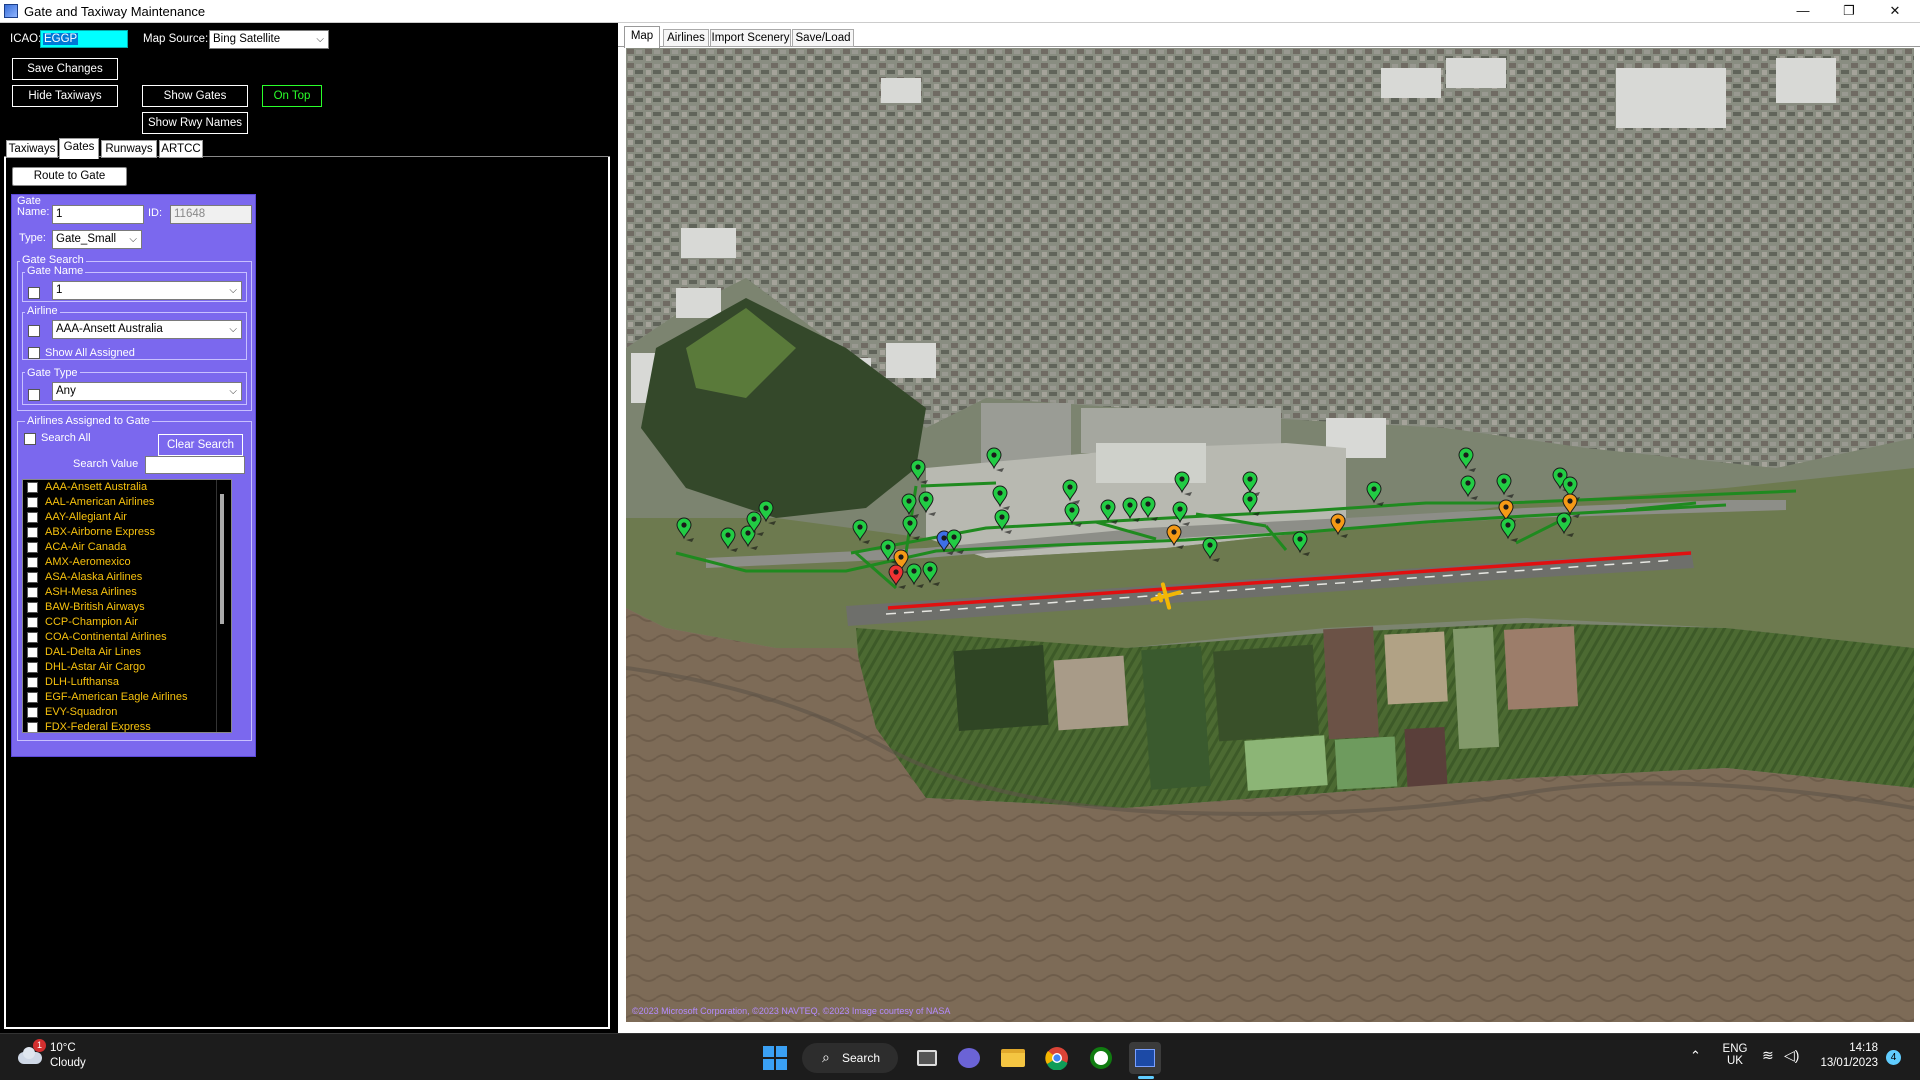  I want to click on map-source-select: Bing Satellite ⌵, so click(269, 39).